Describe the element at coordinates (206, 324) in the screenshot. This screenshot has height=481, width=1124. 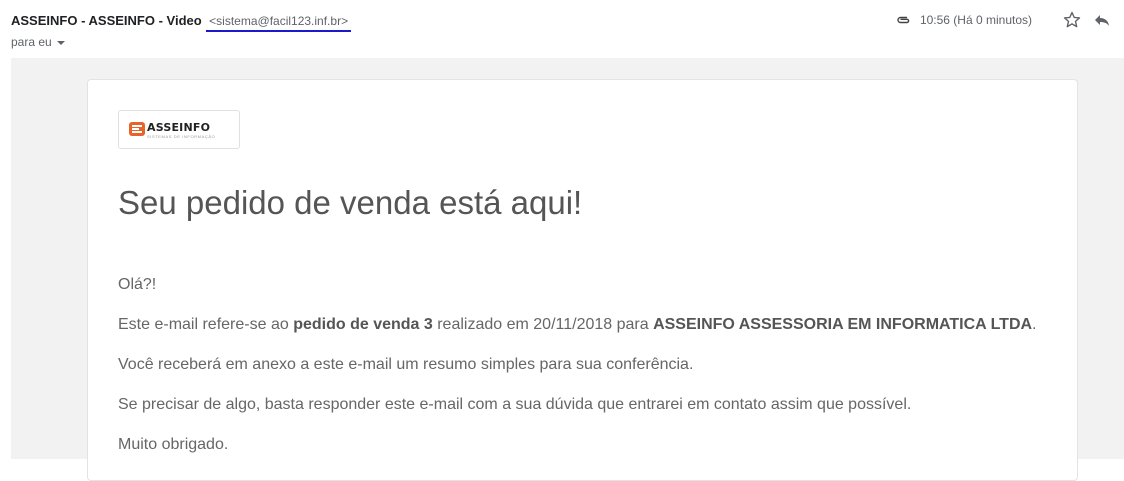
I see `order-text-1: Este e-mail refere-se ao` at that location.